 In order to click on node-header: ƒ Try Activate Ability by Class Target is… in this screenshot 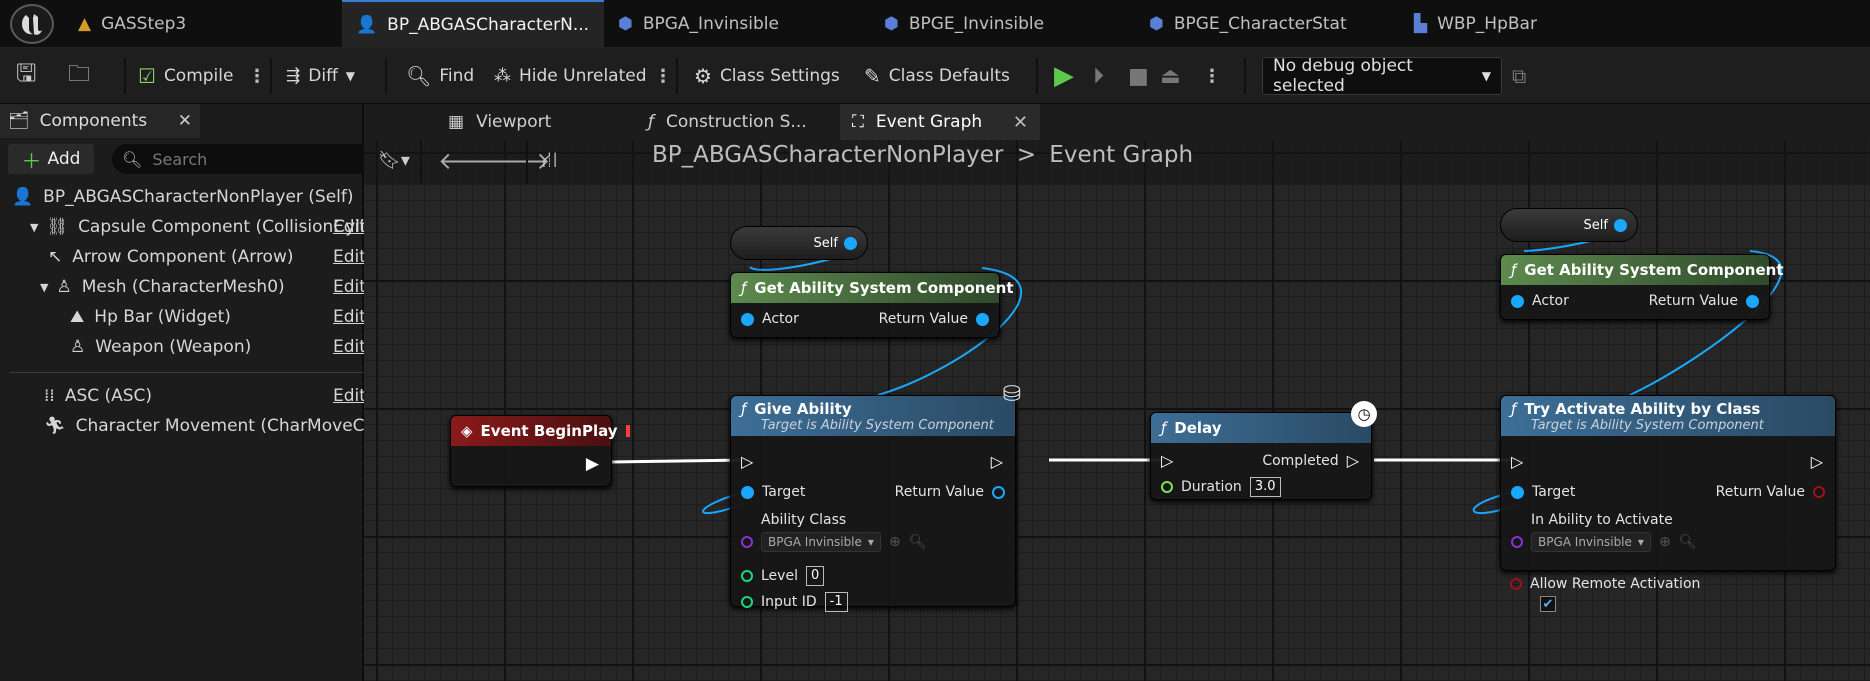, I will do `click(1668, 416)`.